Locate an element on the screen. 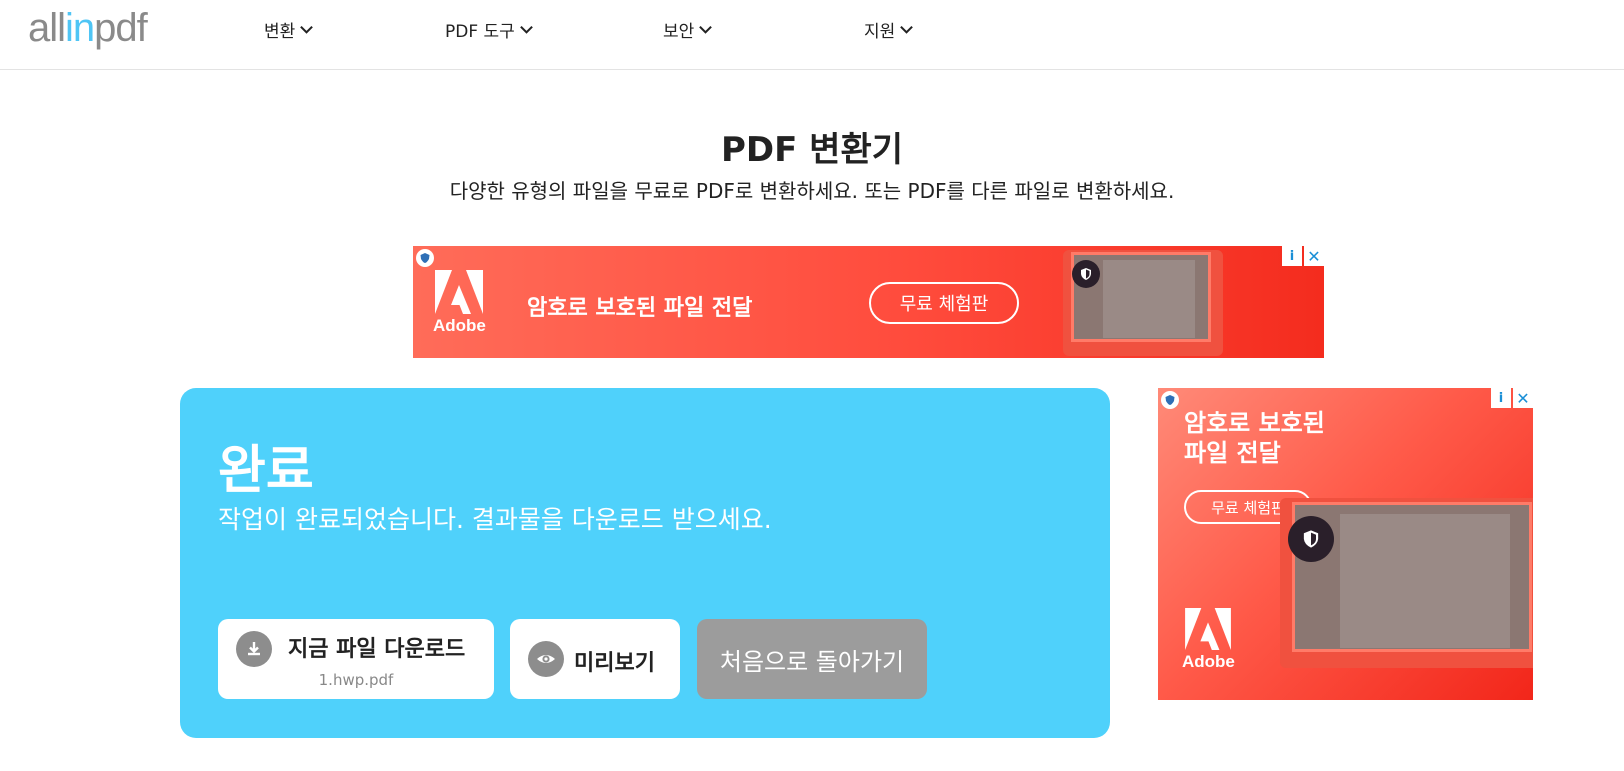 The height and width of the screenshot is (771, 1624). ad-side-headline-line1: 암호로 보호된 is located at coordinates (1254, 423).